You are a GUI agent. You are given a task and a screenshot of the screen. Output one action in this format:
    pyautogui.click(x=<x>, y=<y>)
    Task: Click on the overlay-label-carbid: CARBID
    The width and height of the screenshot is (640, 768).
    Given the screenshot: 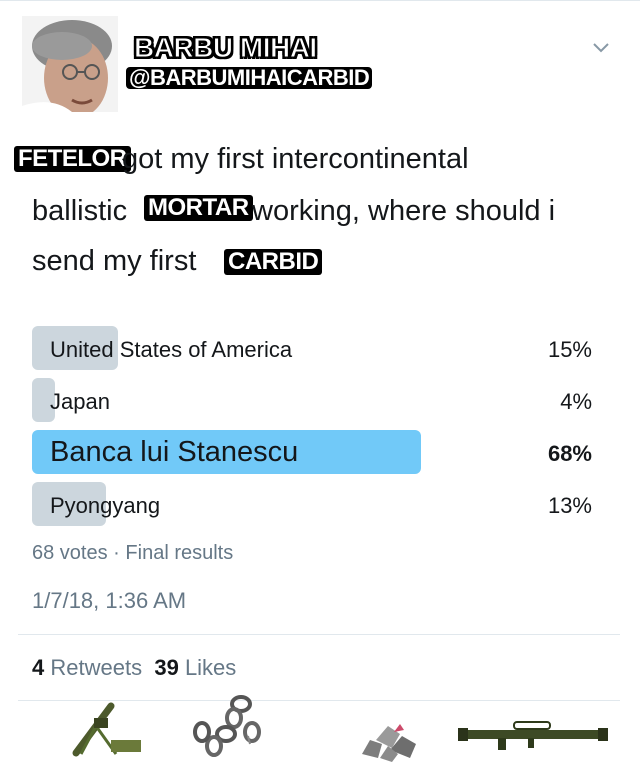 What is the action you would take?
    pyautogui.click(x=273, y=262)
    